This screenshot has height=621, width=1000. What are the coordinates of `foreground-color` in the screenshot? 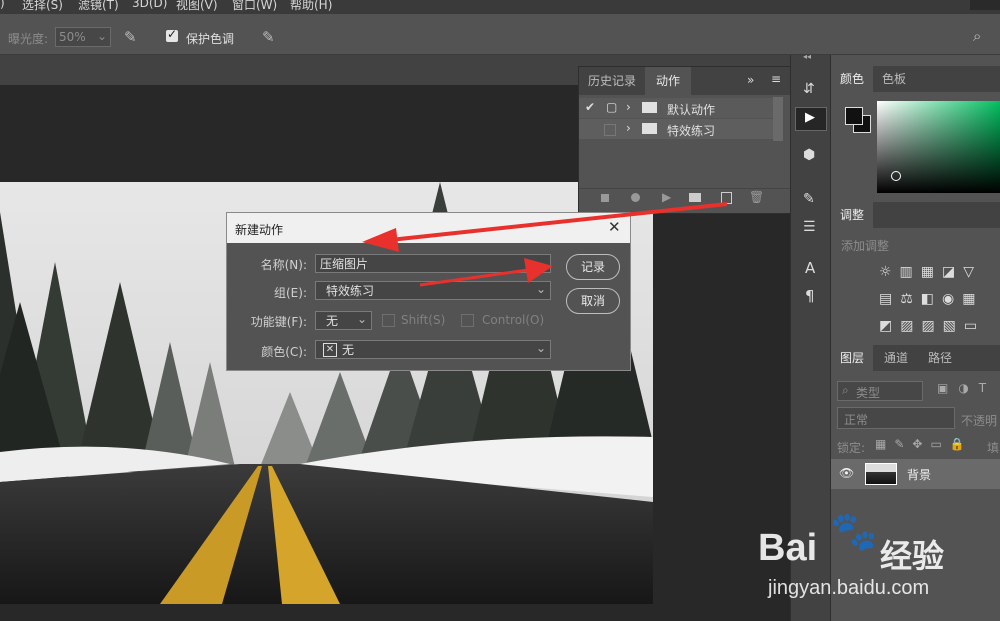 It's located at (854, 116).